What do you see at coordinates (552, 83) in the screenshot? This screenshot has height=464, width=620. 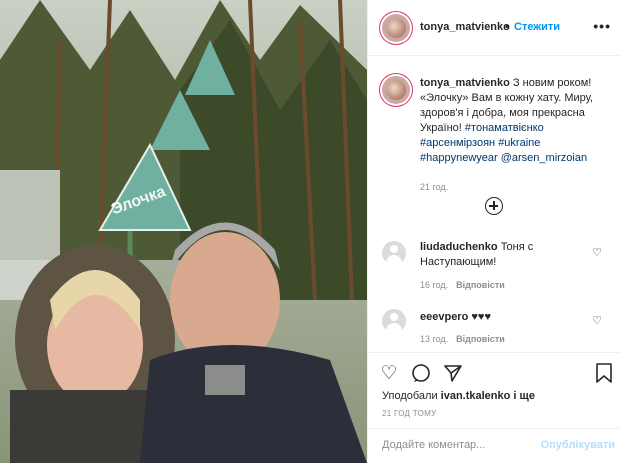 I see `caption-text-1: З новим роком!` at bounding box center [552, 83].